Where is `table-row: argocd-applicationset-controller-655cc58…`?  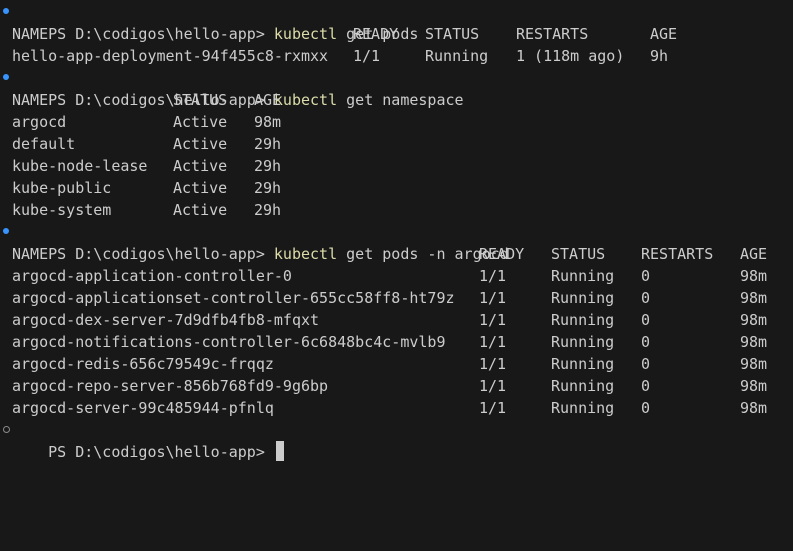
table-row: argocd-applicationset-controller-655cc58… is located at coordinates (389, 298).